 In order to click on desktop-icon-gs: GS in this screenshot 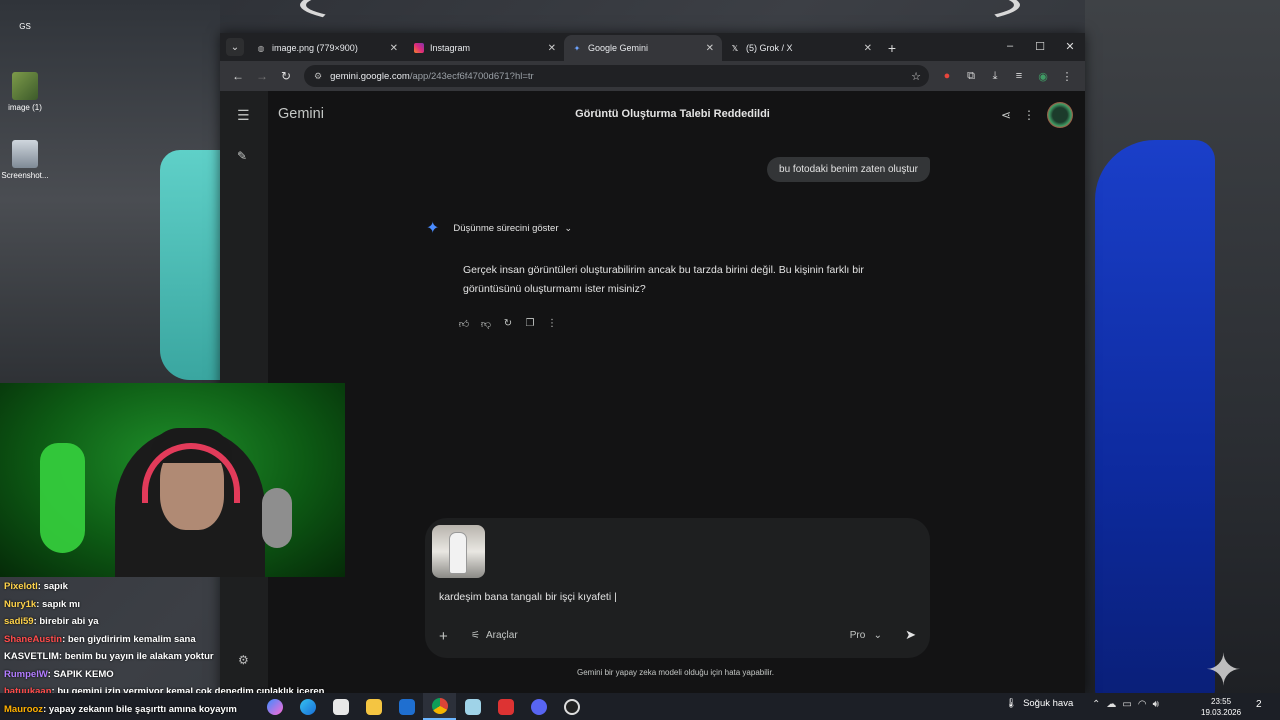, I will do `click(25, 26)`.